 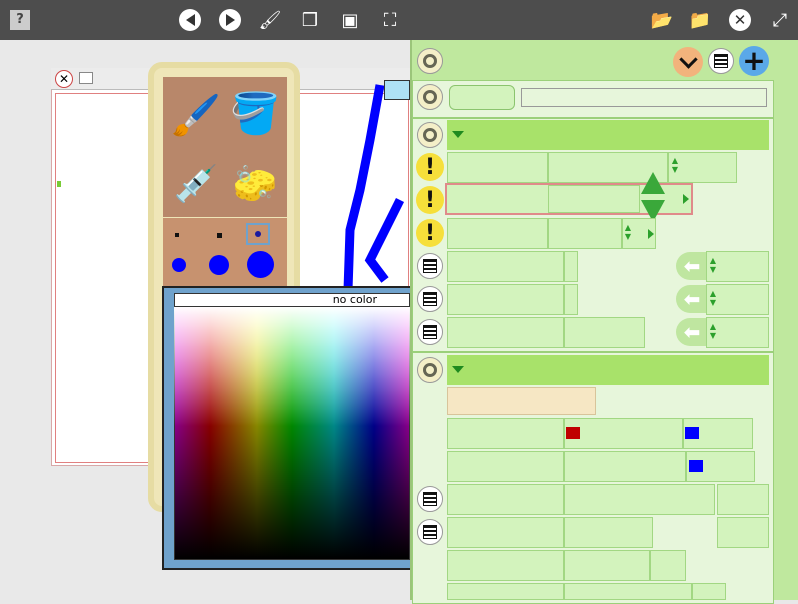 What do you see at coordinates (374, 187) in the screenshot?
I see `drawing-strokes` at bounding box center [374, 187].